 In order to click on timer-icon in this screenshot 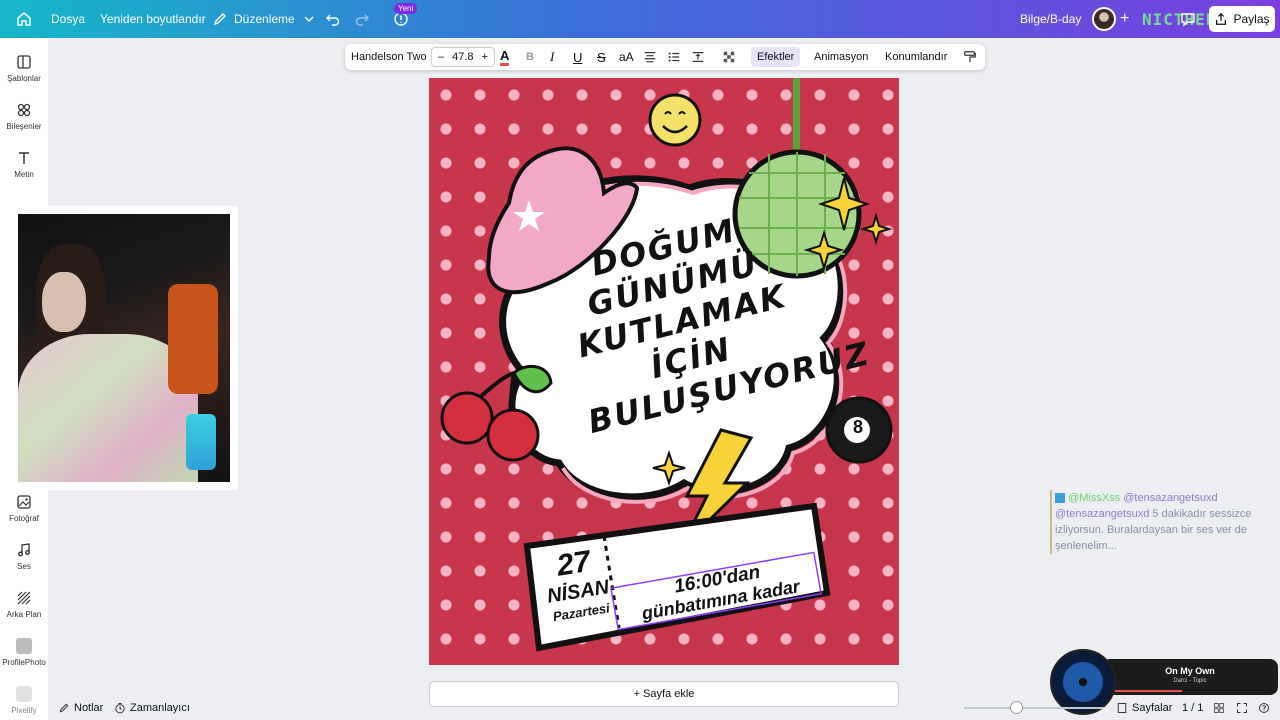, I will do `click(120, 707)`.